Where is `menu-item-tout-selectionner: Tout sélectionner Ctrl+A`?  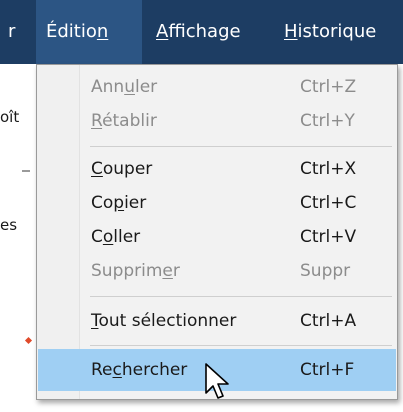 menu-item-tout-selectionner: Tout sélectionner Ctrl+A is located at coordinates (217, 321).